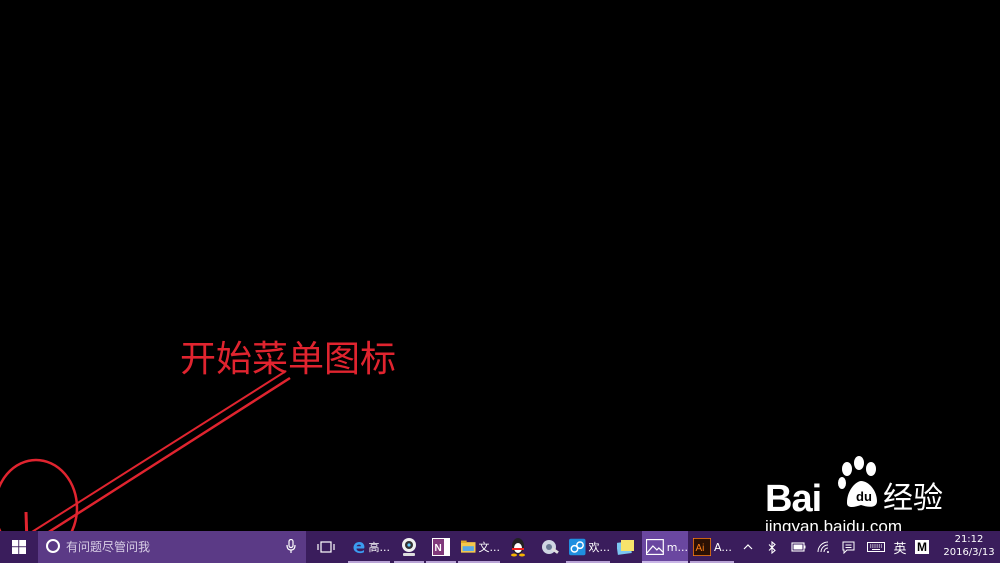 Image resolution: width=1000 pixels, height=563 pixels. I want to click on tray-clock: 21:12 2016/3/13, so click(969, 546).